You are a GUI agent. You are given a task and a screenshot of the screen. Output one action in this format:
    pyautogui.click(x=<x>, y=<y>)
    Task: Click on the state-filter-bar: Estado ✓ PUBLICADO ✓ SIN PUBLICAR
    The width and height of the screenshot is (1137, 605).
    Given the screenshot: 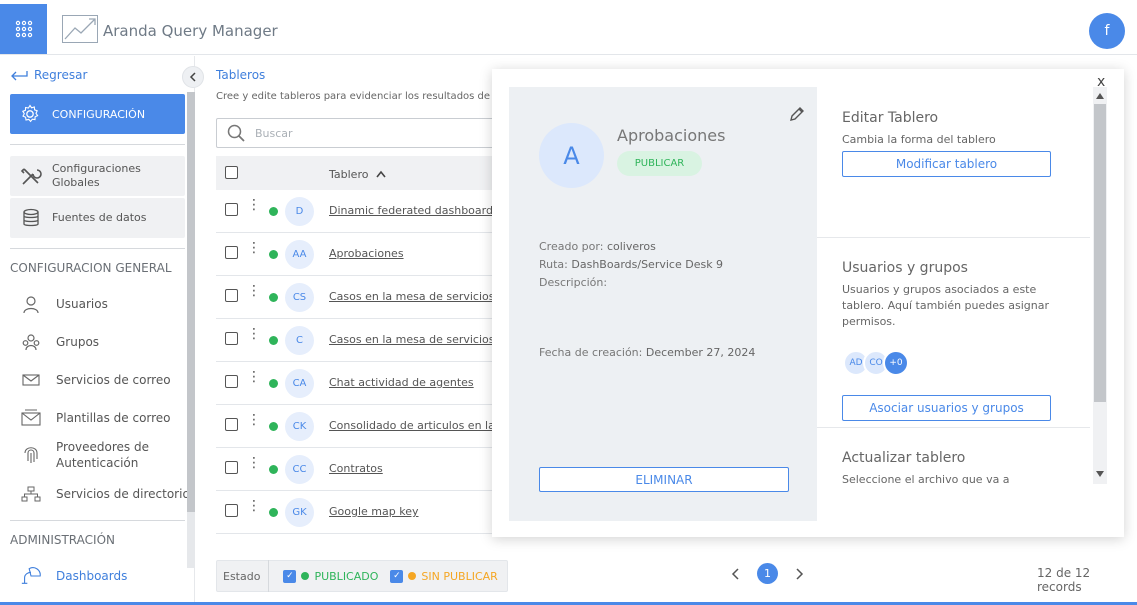 What is the action you would take?
    pyautogui.click(x=362, y=576)
    